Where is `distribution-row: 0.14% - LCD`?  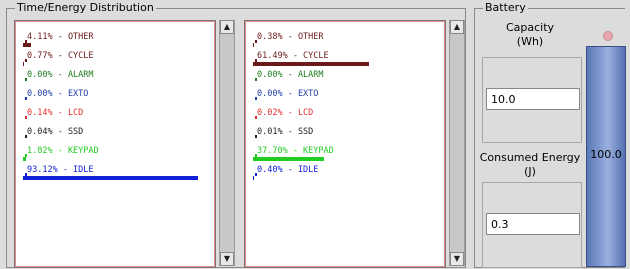 distribution-row: 0.14% - LCD is located at coordinates (53, 113).